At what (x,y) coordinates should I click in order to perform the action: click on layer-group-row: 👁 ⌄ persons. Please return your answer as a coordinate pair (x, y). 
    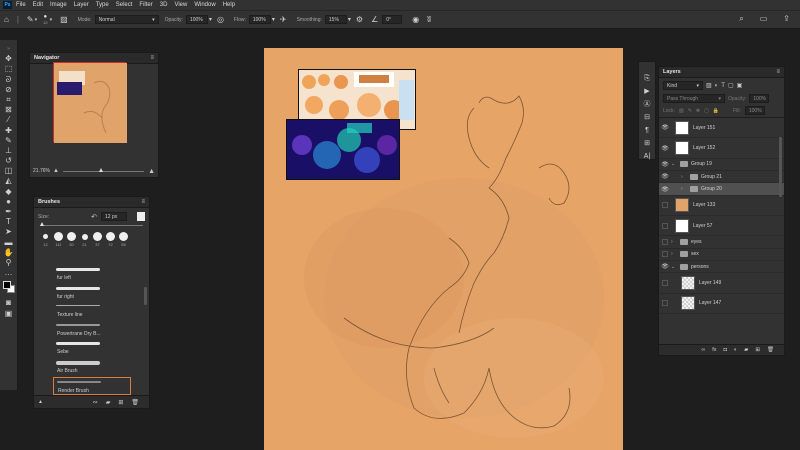
    Looking at the image, I should click on (721, 267).